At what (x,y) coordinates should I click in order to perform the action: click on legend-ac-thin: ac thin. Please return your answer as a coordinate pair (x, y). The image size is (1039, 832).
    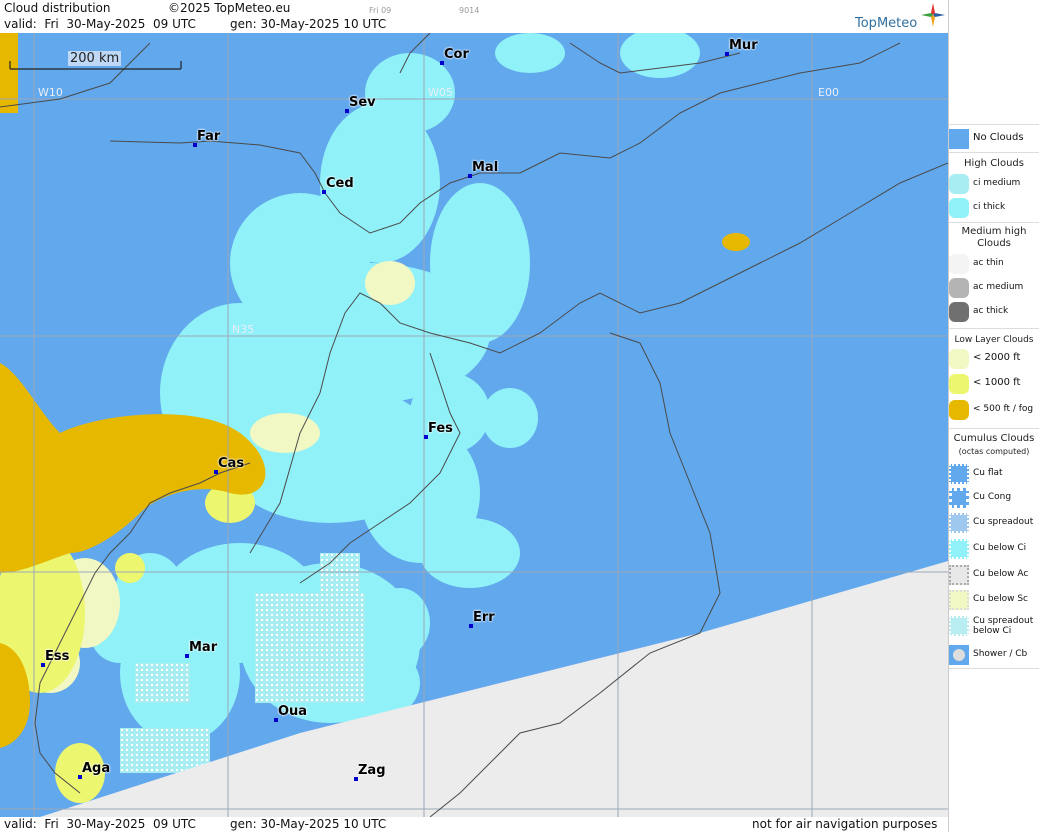
    Looking at the image, I should click on (994, 264).